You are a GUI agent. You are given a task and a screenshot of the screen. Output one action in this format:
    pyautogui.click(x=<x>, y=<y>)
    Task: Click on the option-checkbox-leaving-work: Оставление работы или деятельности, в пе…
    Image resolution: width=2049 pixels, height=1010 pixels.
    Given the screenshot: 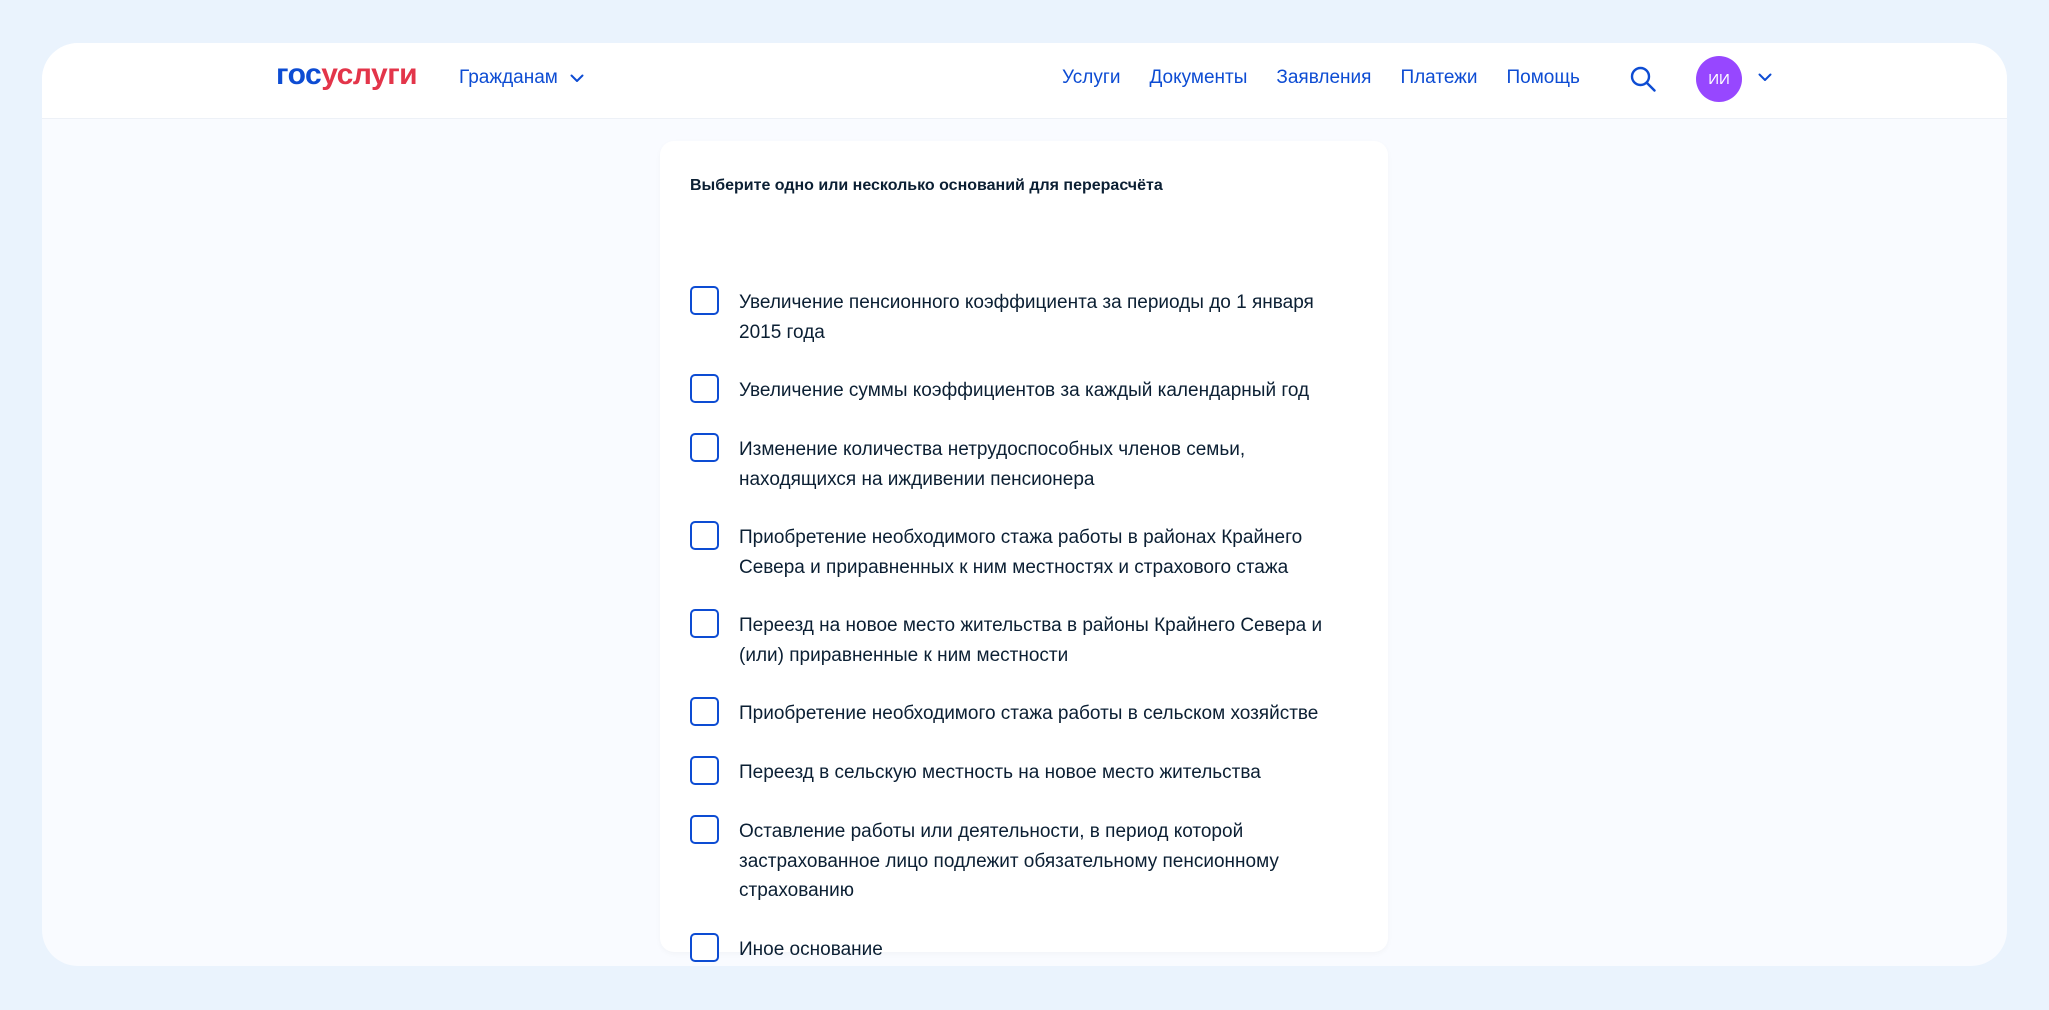 What is the action you would take?
    pyautogui.click(x=1025, y=860)
    